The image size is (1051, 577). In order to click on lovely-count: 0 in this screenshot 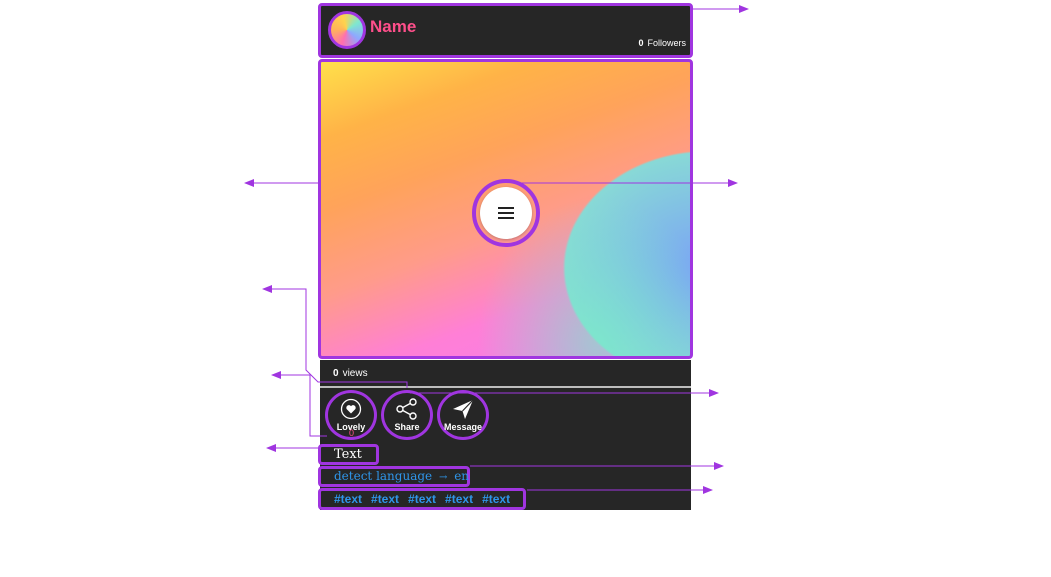, I will do `click(352, 433)`.